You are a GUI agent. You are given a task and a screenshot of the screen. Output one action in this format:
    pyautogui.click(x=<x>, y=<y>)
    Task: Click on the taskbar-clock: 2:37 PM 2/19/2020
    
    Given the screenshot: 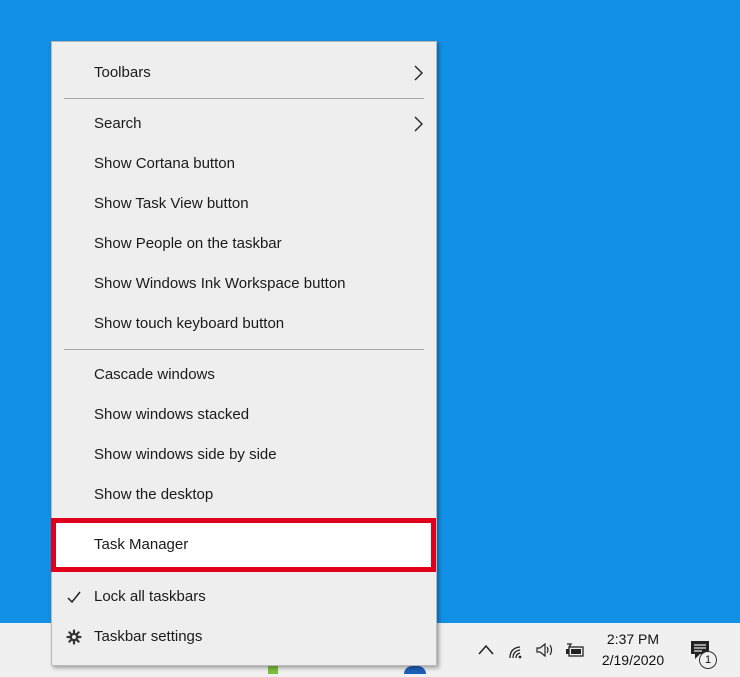 What is the action you would take?
    pyautogui.click(x=633, y=650)
    